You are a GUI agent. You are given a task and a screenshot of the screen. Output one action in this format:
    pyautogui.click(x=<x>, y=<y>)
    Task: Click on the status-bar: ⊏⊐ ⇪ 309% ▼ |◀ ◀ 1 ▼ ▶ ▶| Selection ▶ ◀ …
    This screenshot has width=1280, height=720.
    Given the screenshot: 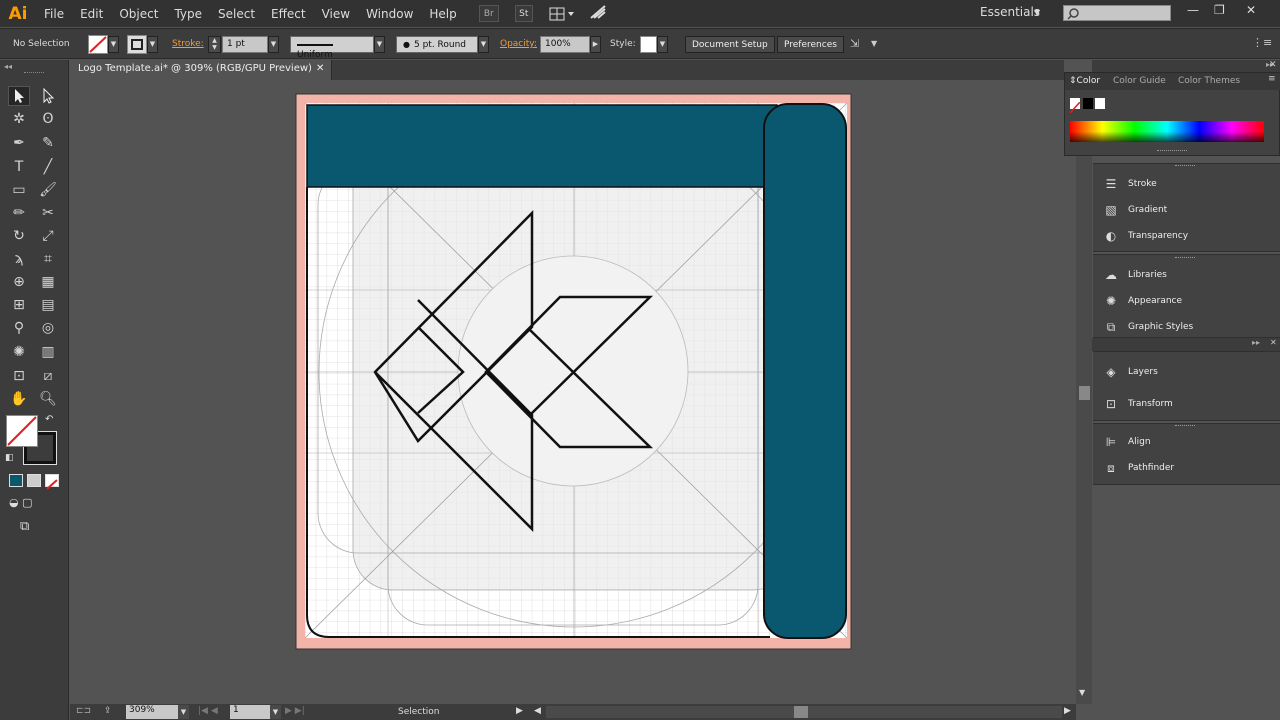 What is the action you would take?
    pyautogui.click(x=573, y=712)
    